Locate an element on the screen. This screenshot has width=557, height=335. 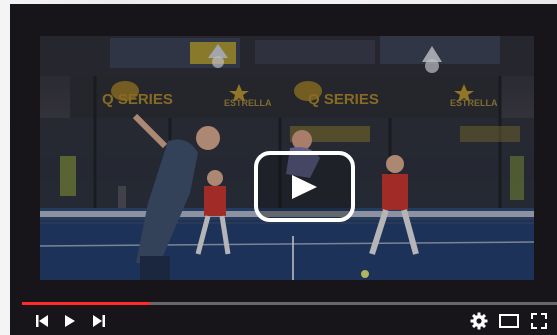
previous-button is located at coordinates (42, 321).